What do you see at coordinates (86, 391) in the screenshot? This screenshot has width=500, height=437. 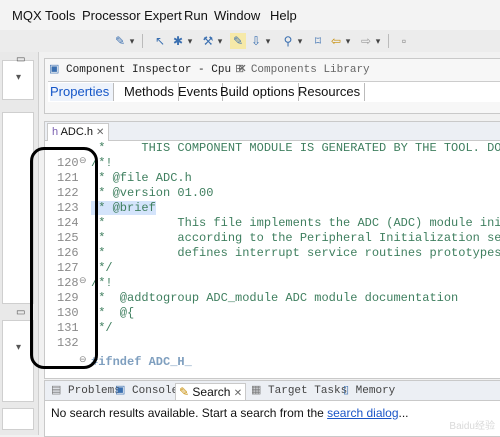 I see `tab-problems: ▤ Problems` at bounding box center [86, 391].